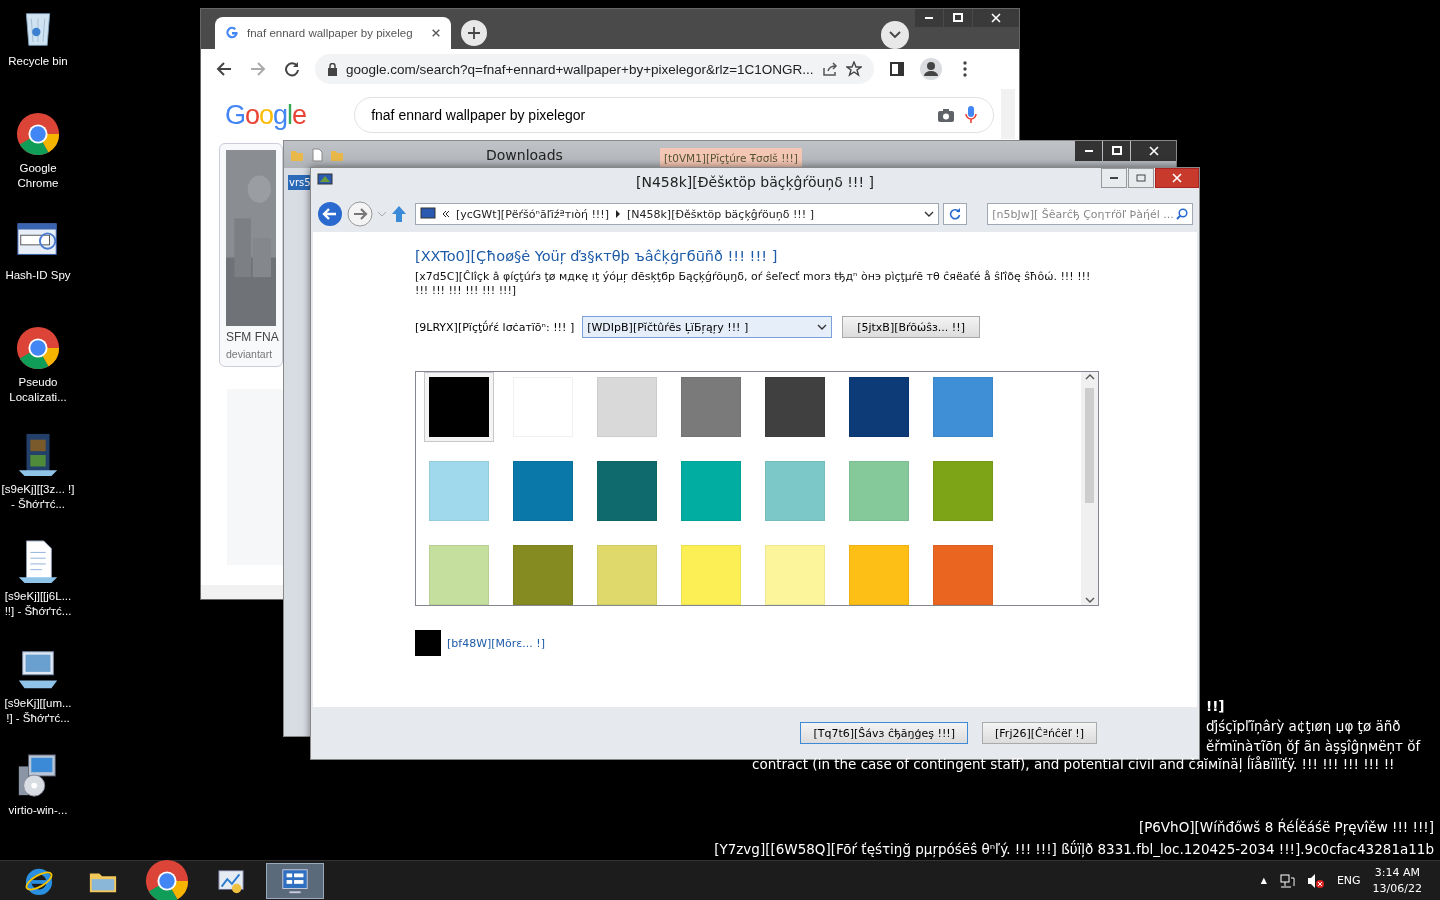 The height and width of the screenshot is (900, 1440). I want to click on window-title: [N458k][Ðěšкtöp bäçķĝŕöuņδ !!! ], so click(755, 182).